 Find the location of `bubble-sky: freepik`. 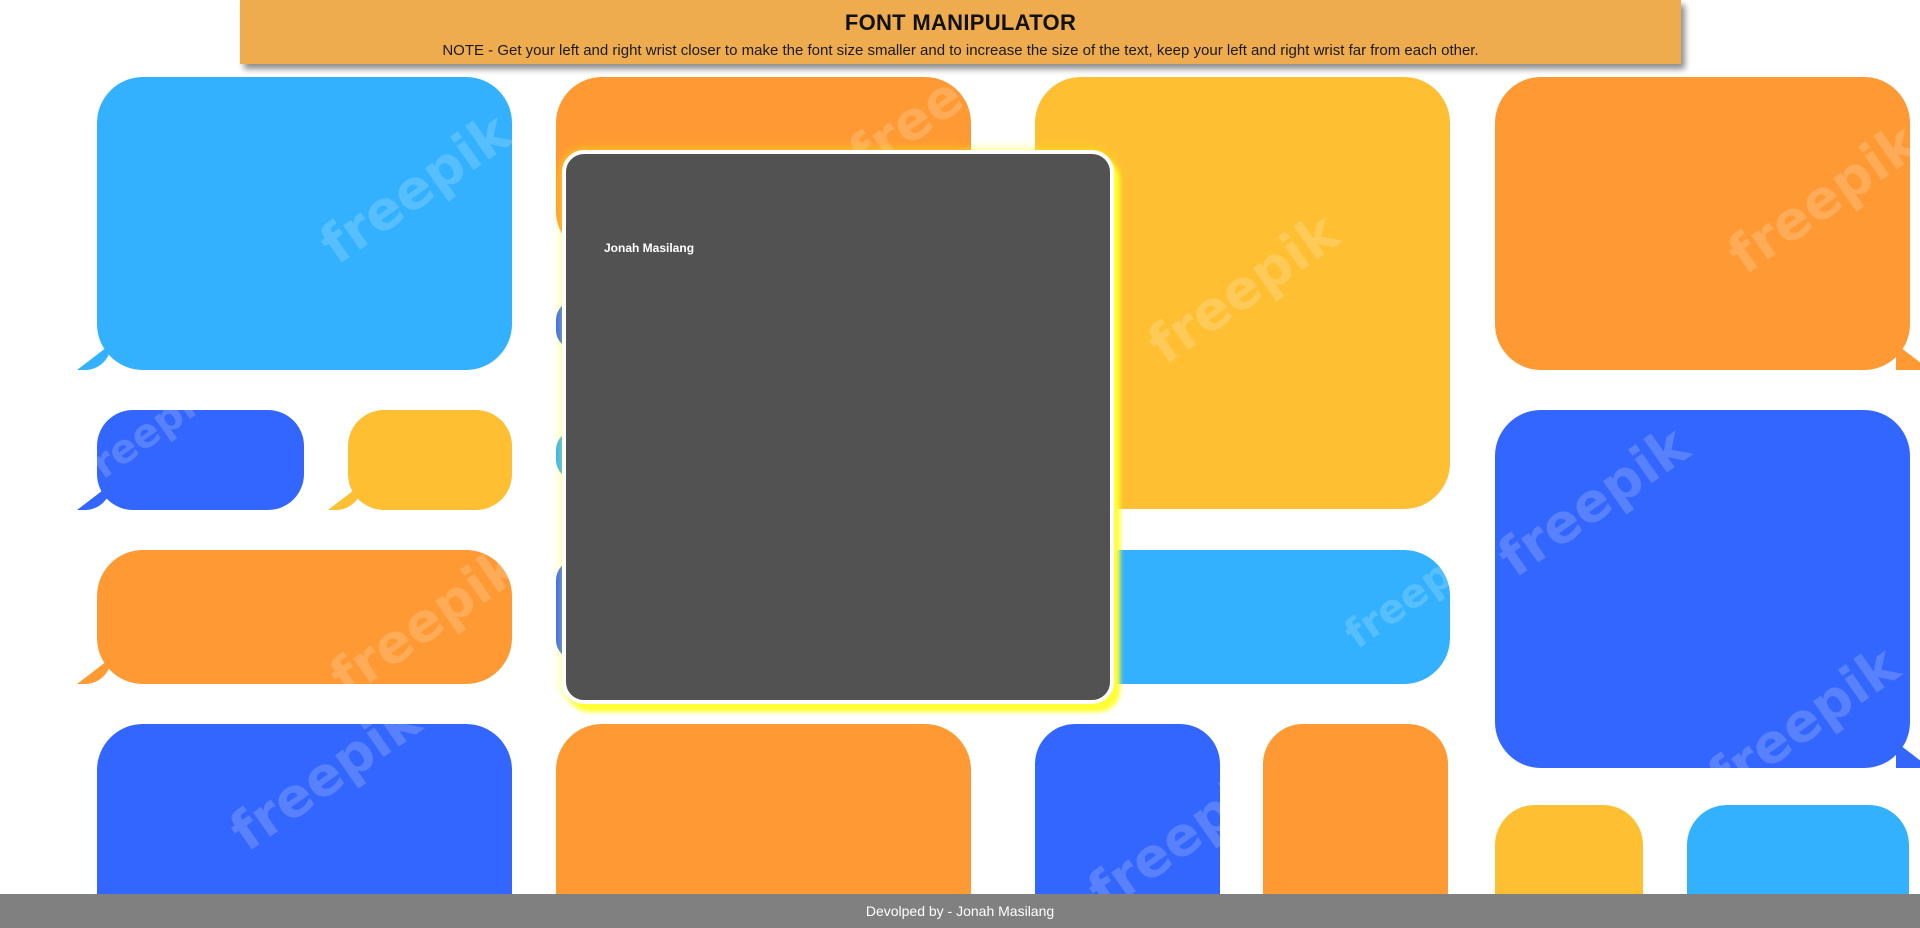

bubble-sky: freepik is located at coordinates (299, 223).